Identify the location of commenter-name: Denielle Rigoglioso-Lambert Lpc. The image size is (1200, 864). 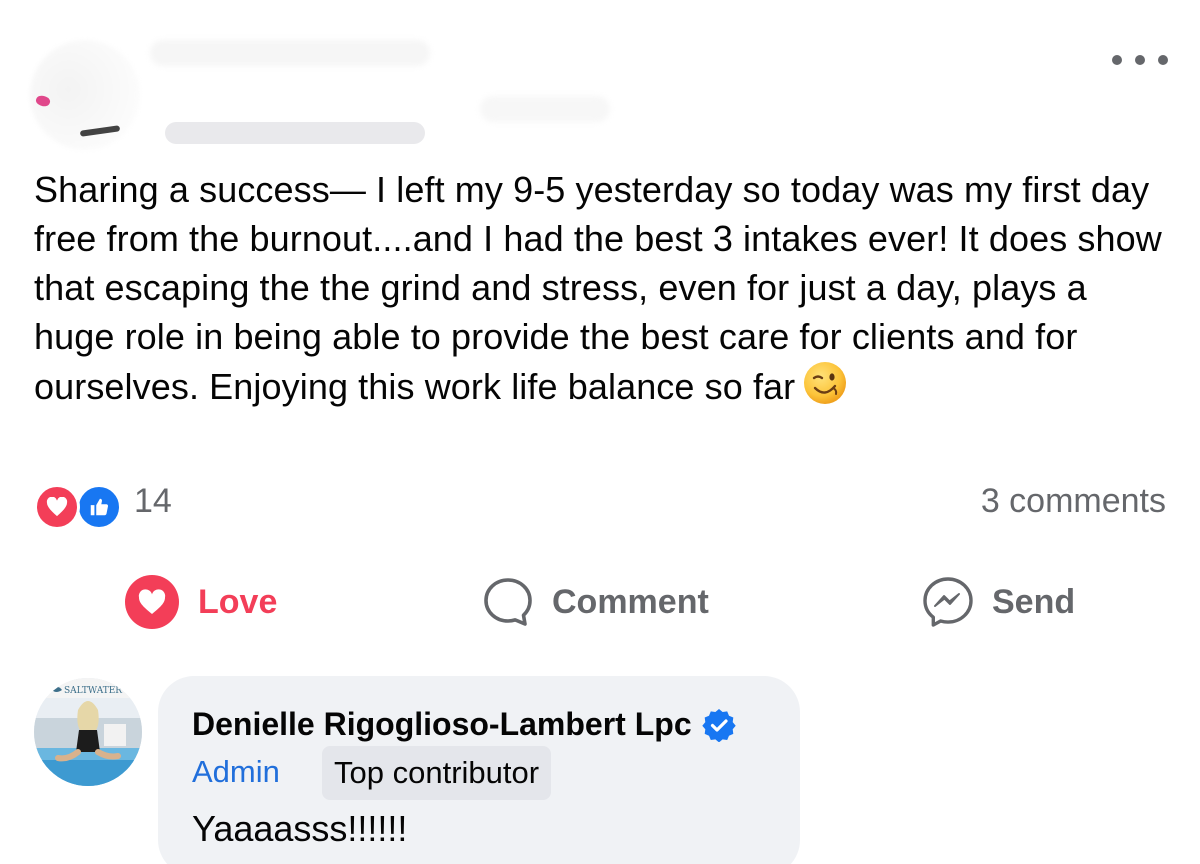
(464, 724).